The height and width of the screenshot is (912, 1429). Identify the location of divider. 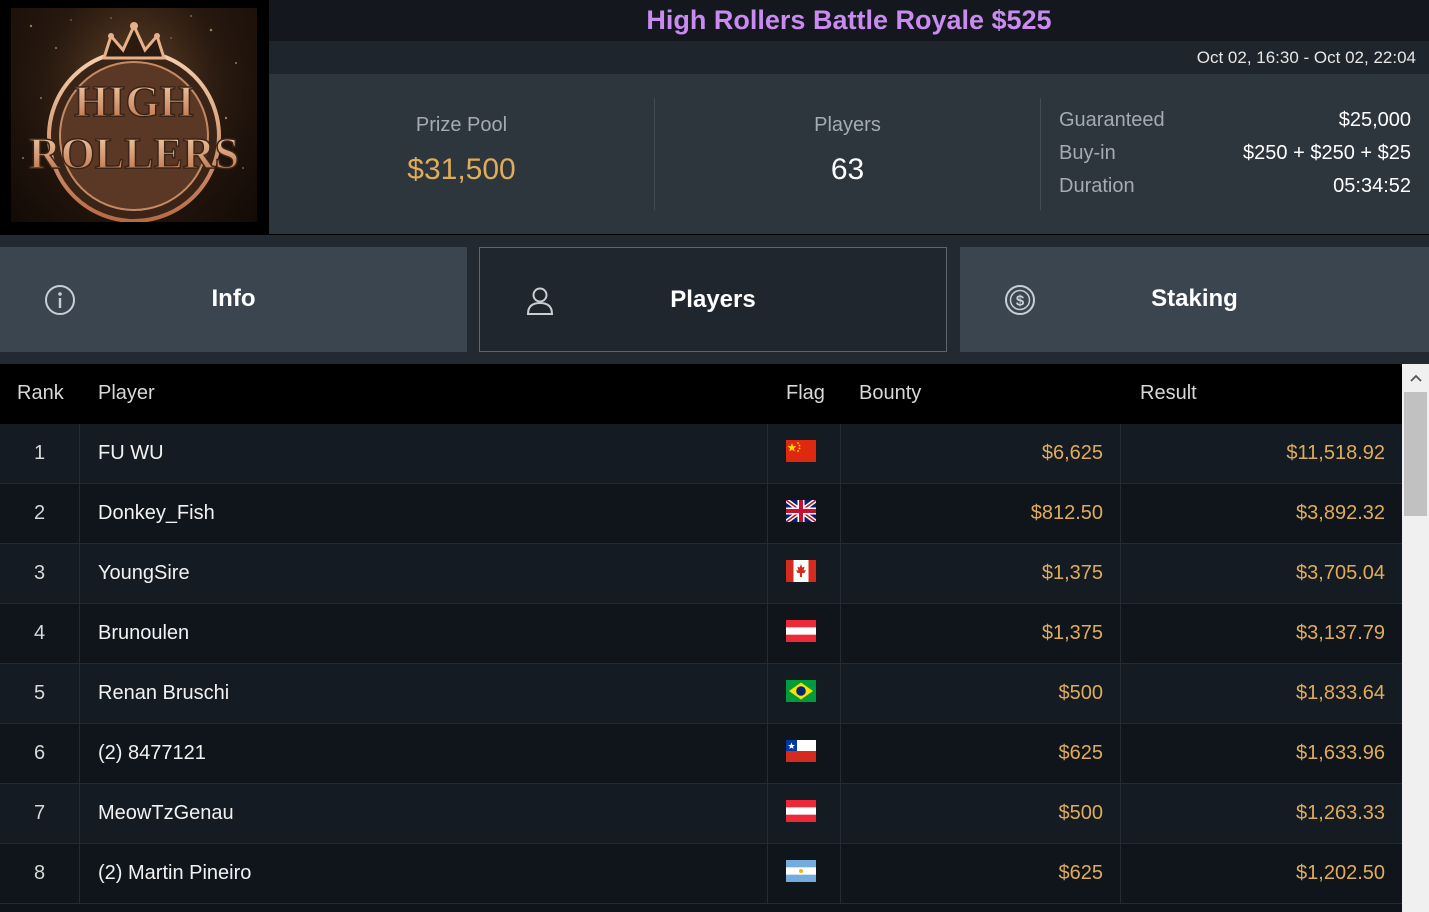
(1040, 154).